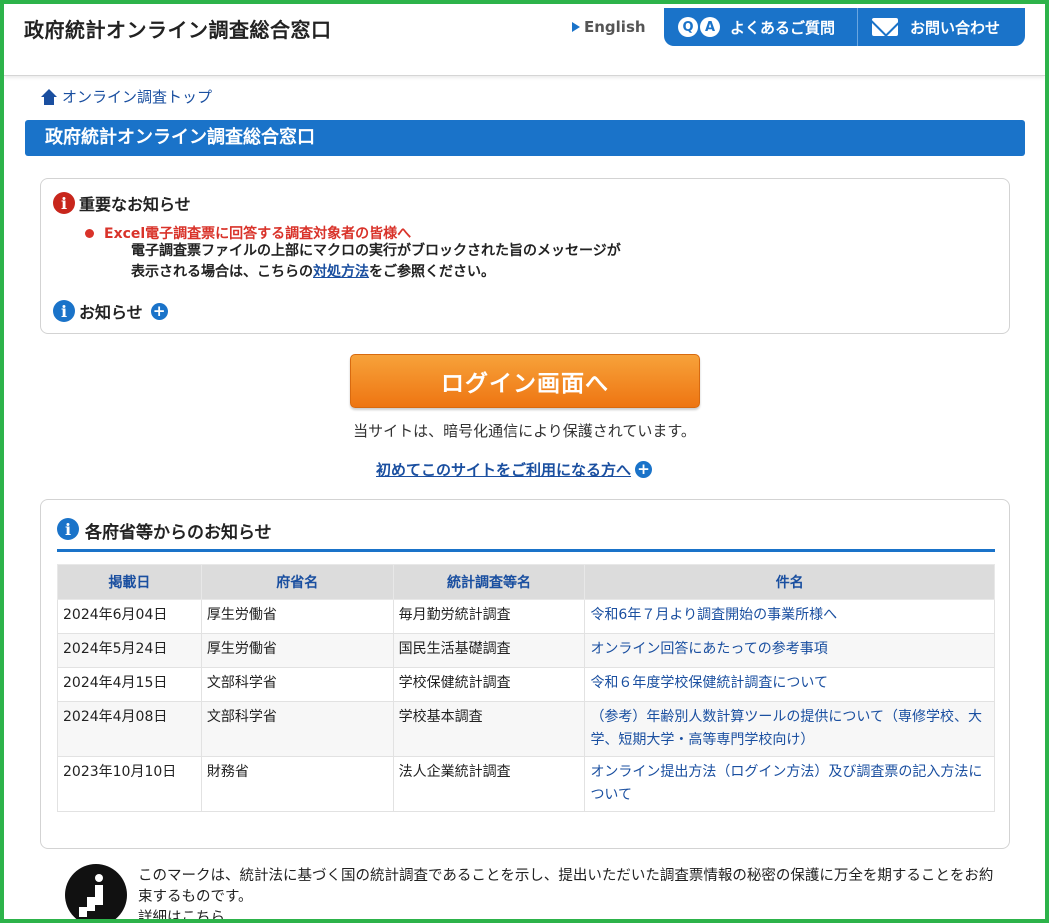 The height and width of the screenshot is (923, 1049). What do you see at coordinates (489, 729) in the screenshot?
I see `cell-survey: 学校基本調査` at bounding box center [489, 729].